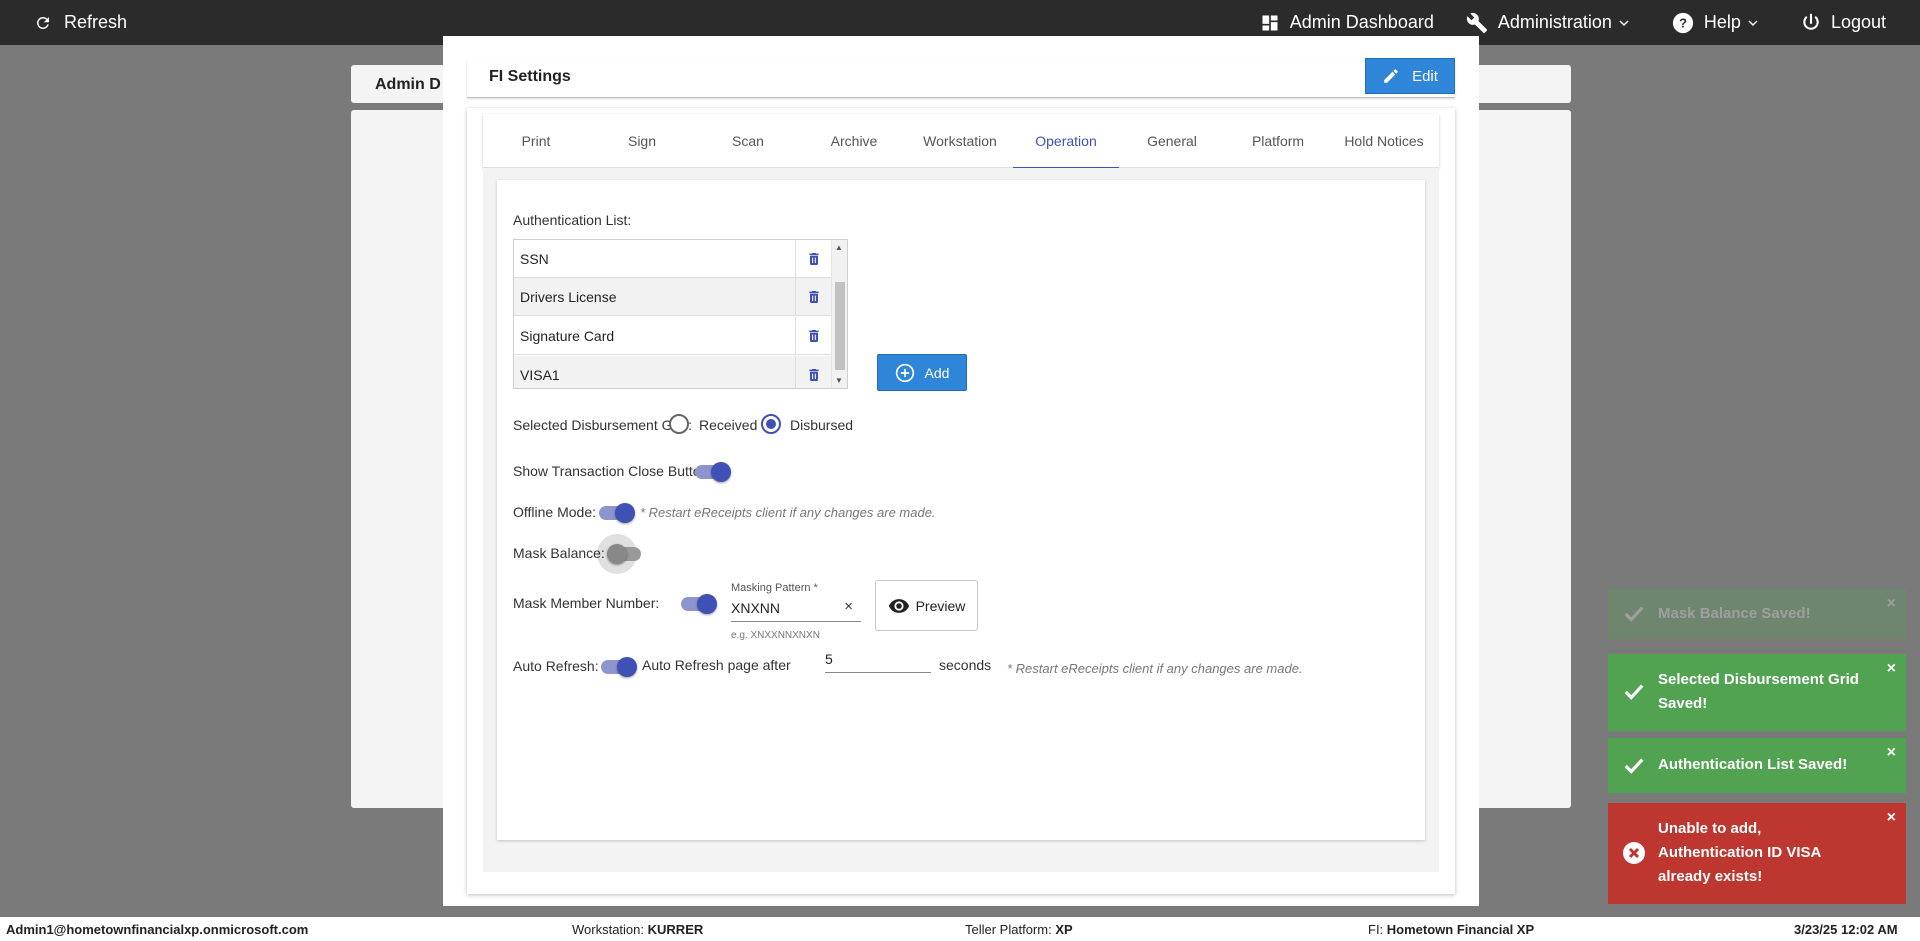 This screenshot has width=1920, height=941. What do you see at coordinates (1391, 76) in the screenshot?
I see `pencil-icon` at bounding box center [1391, 76].